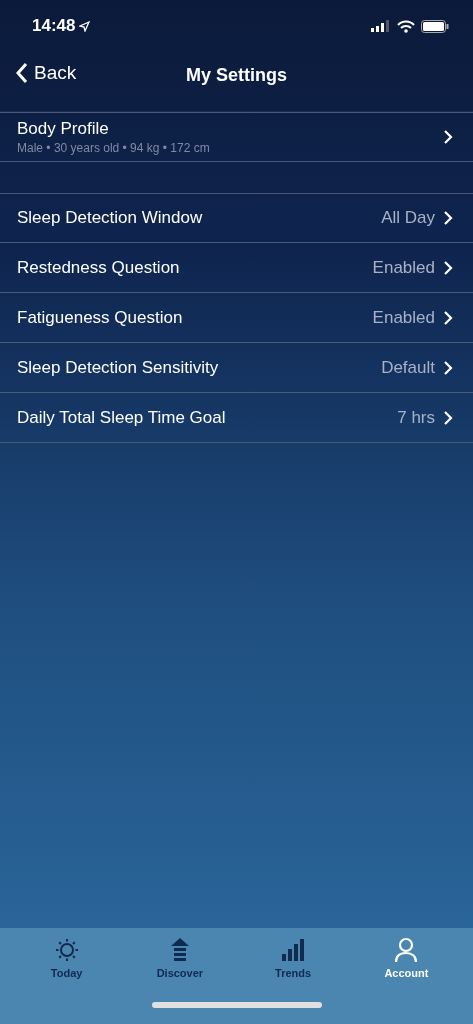  I want to click on row-value: All Day, so click(408, 218).